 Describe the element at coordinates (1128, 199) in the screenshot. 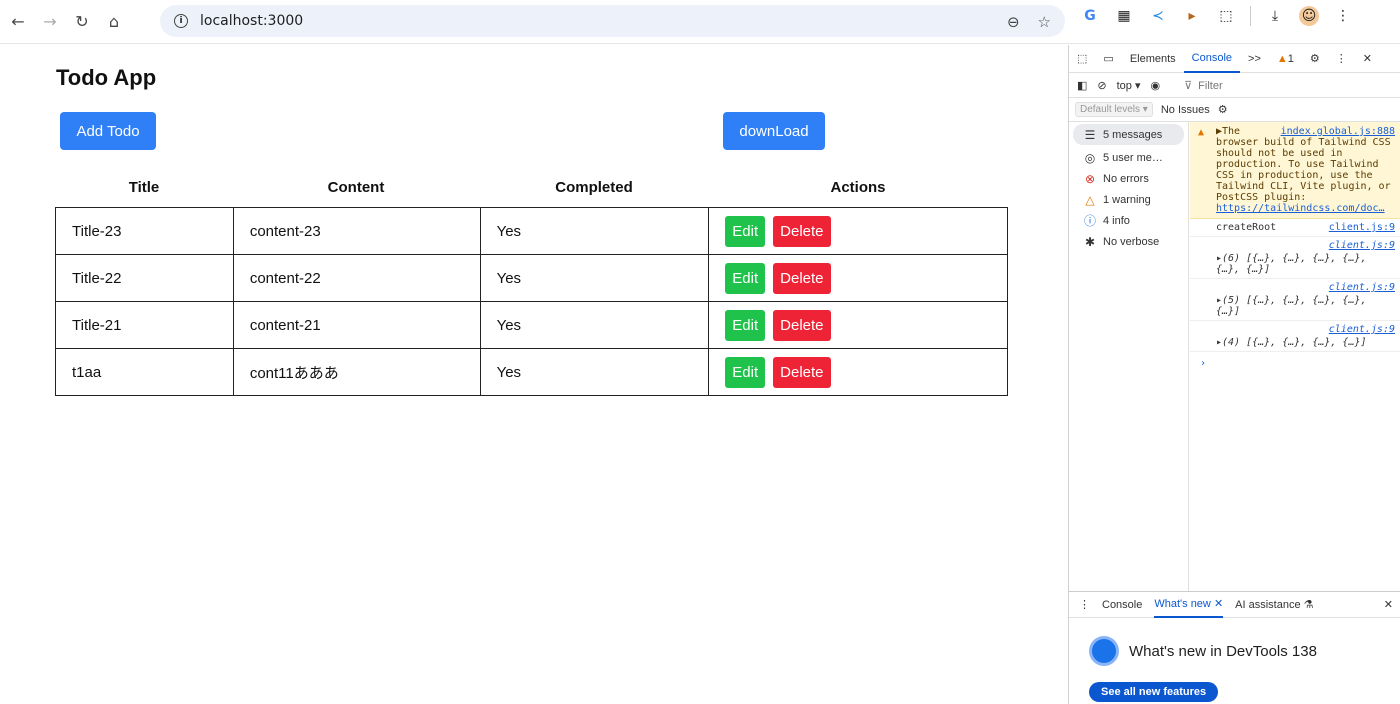

I see `sidebar-item-warnings: △ 1 warning` at that location.